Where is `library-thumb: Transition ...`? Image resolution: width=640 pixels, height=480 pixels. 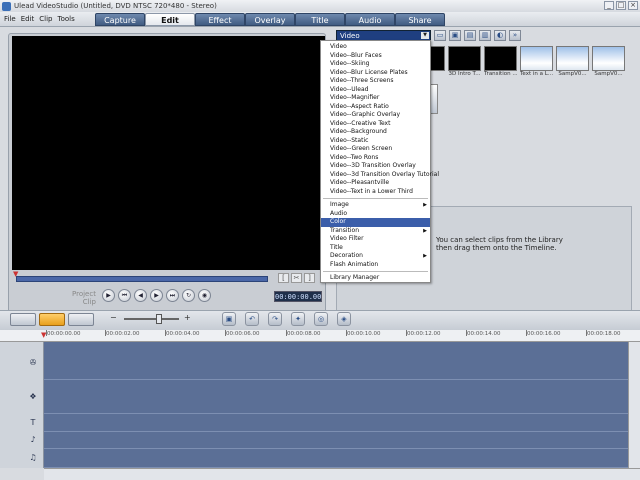 library-thumb: Transition ... is located at coordinates (500, 64).